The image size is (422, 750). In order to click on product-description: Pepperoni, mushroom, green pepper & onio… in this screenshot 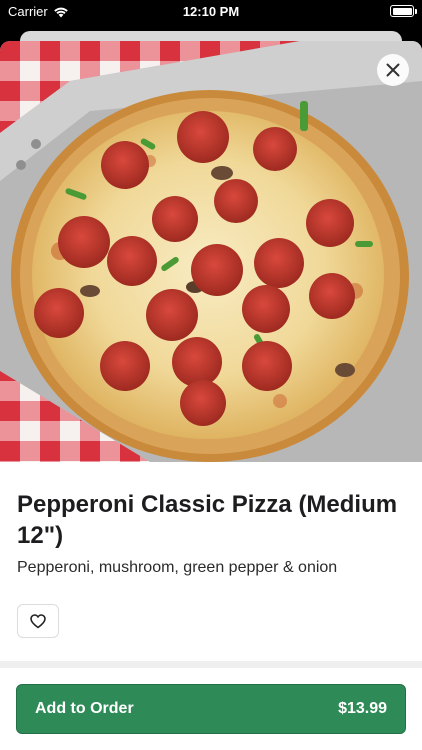, I will do `click(177, 567)`.